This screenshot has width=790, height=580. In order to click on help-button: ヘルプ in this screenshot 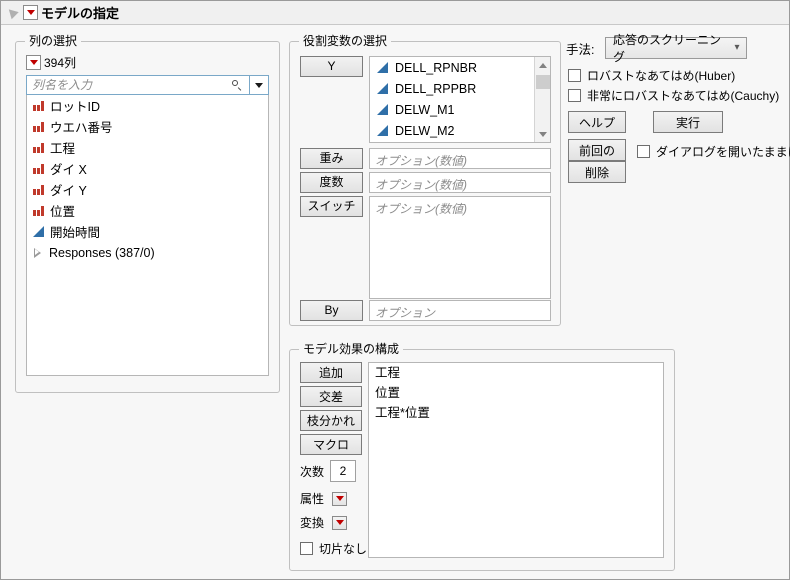, I will do `click(597, 122)`.